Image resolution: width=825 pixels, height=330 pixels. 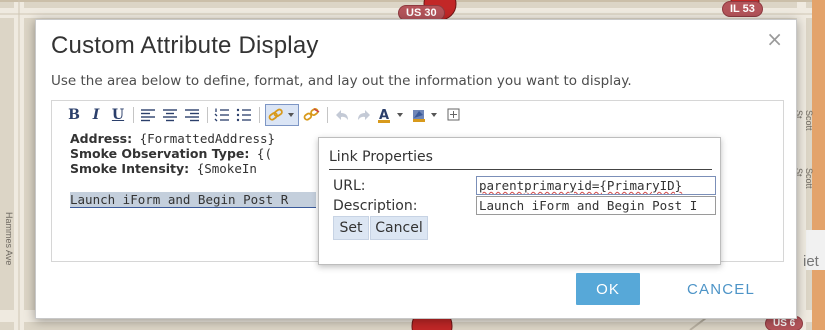 I want to click on field-label: Address:, so click(x=101, y=138).